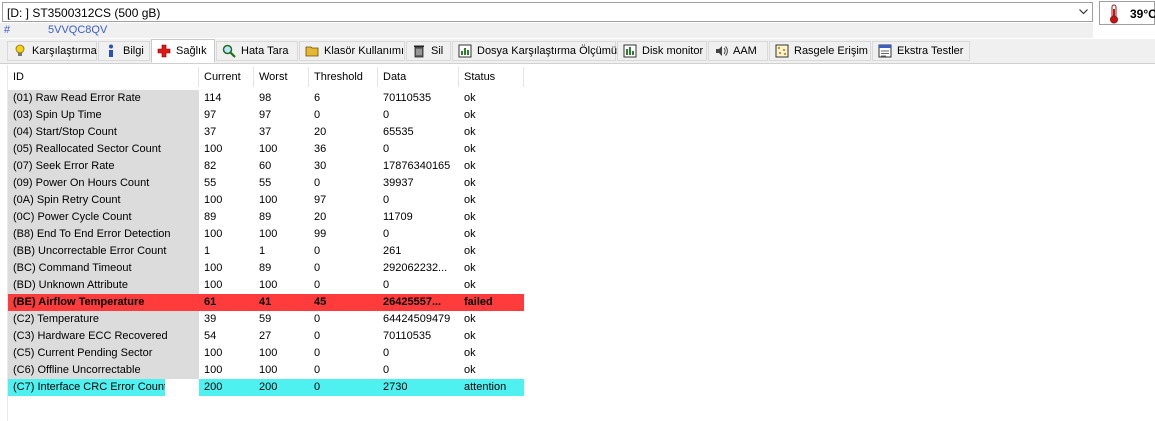 The width and height of the screenshot is (1155, 421). I want to click on cell-id: (B8) End To End Error Detection, so click(103, 234).